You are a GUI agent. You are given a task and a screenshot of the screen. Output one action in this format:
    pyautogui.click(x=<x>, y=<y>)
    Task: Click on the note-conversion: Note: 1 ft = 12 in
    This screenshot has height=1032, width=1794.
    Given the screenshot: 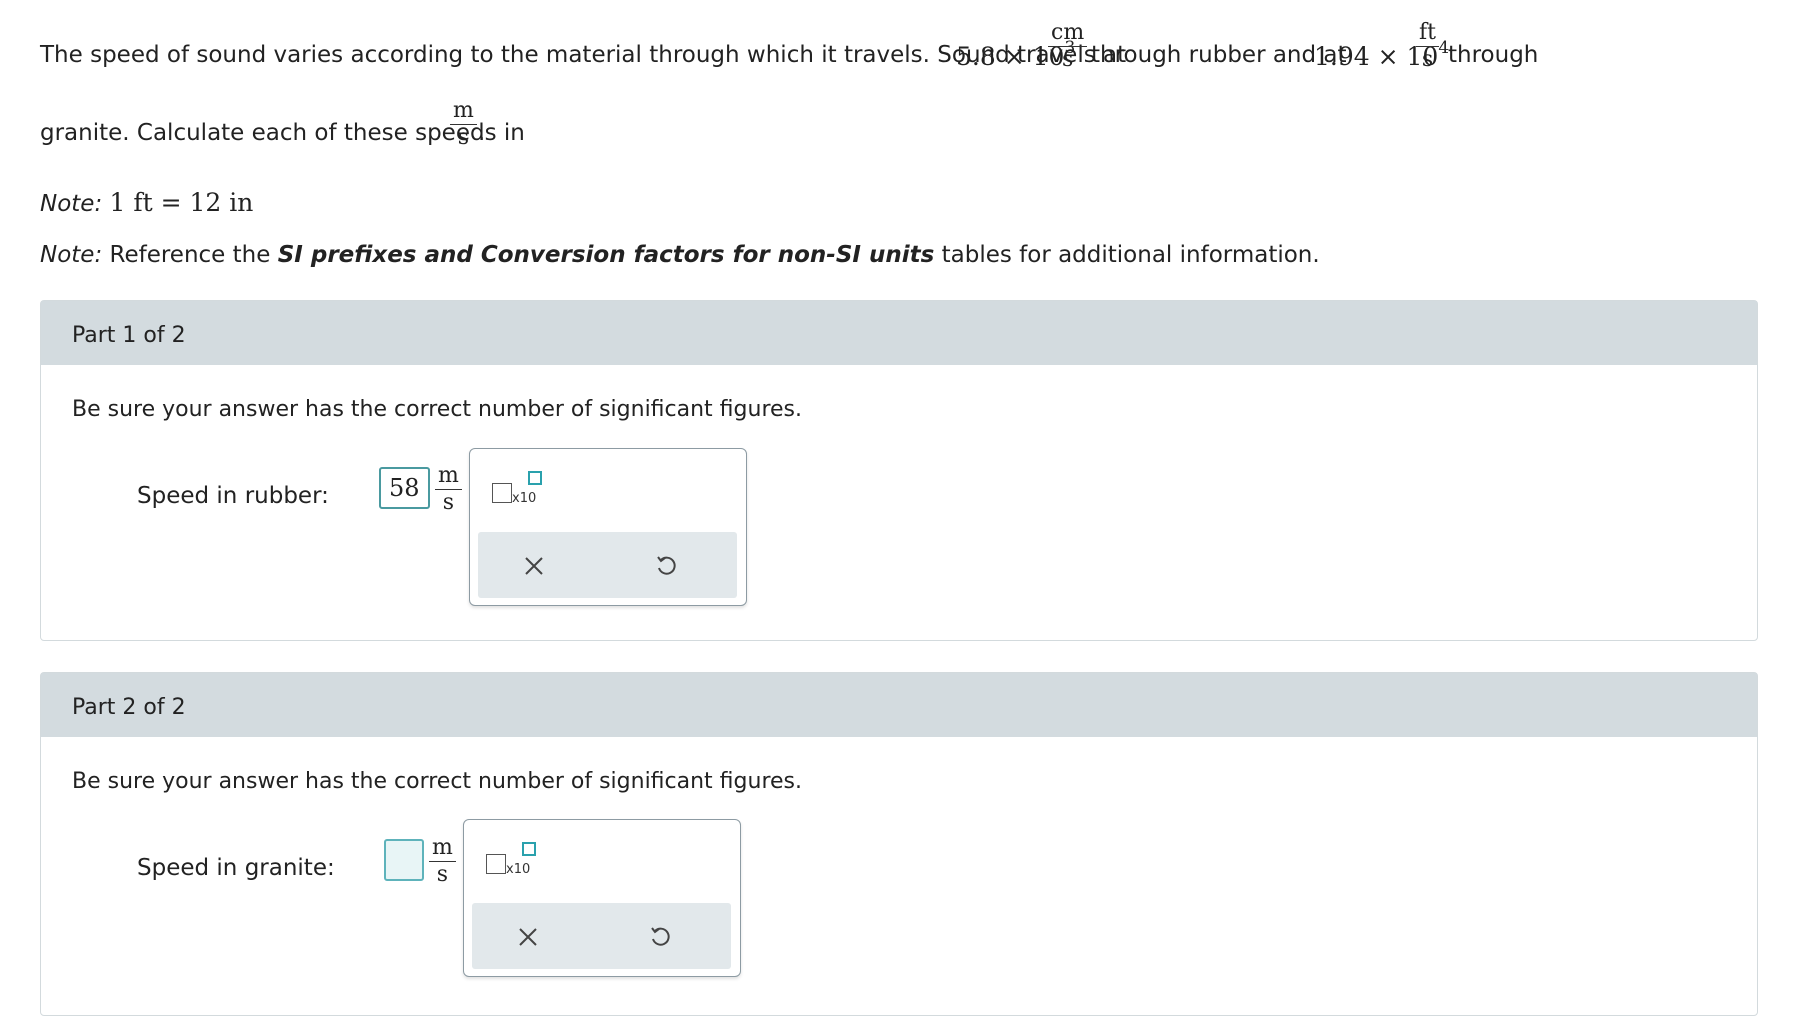 What is the action you would take?
    pyautogui.click(x=146, y=202)
    